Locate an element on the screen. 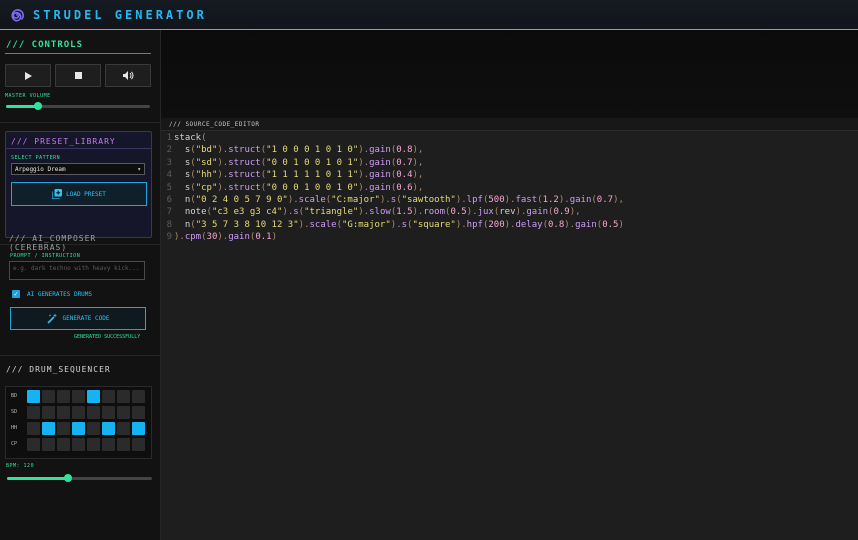 The image size is (858, 540). generate-code-label: GENERATE CODE is located at coordinates (86, 318).